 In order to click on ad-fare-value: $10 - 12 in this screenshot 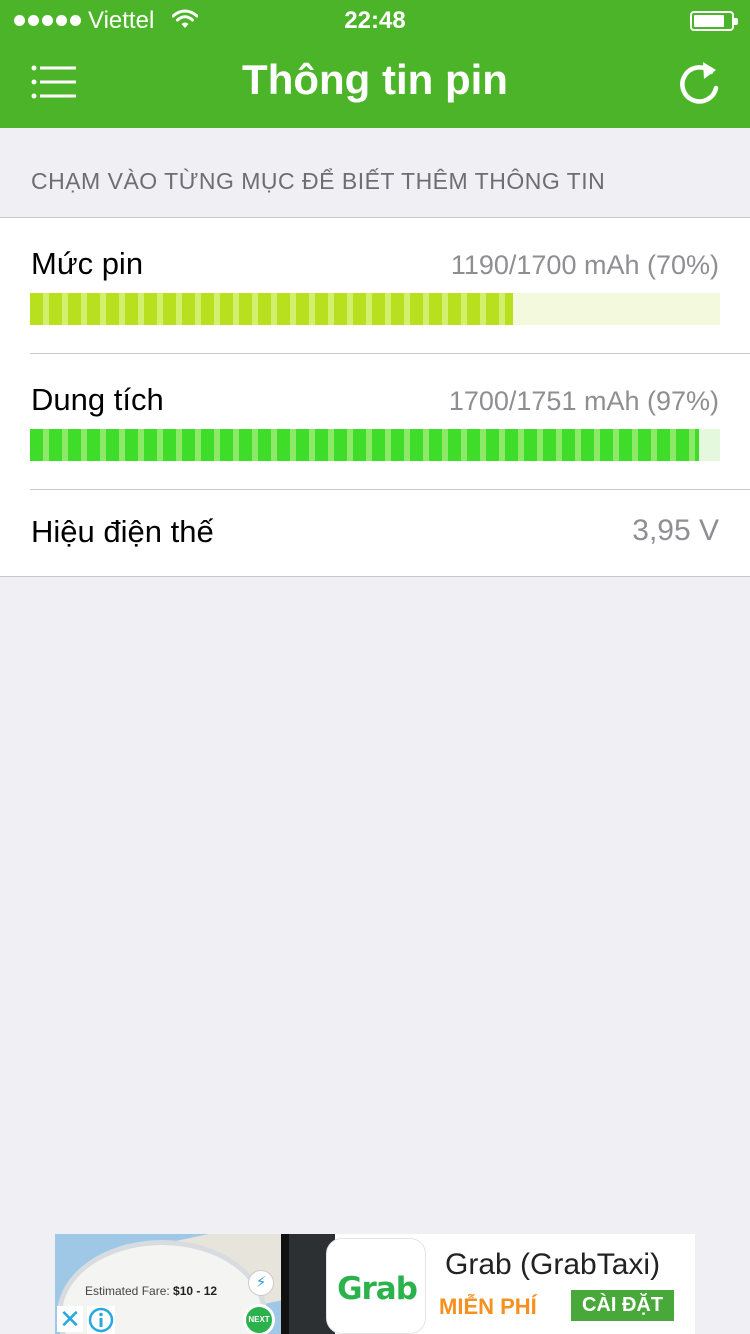, I will do `click(195, 1291)`.